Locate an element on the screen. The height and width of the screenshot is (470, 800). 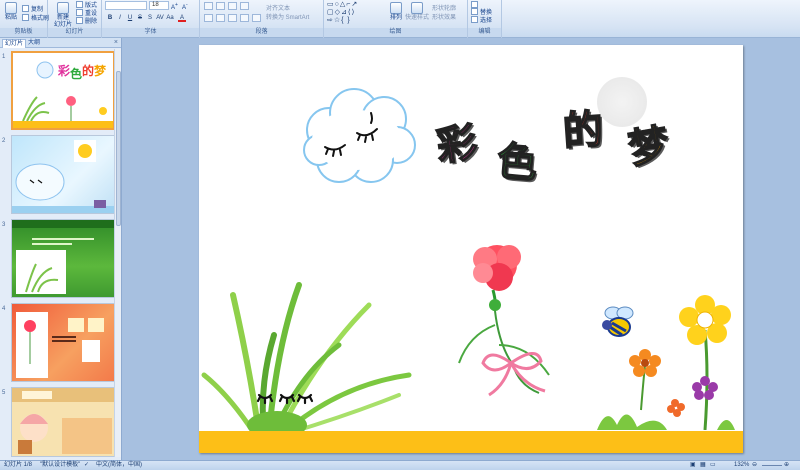
slide-thumbnail-row: 4 is located at coordinates (59, 344).